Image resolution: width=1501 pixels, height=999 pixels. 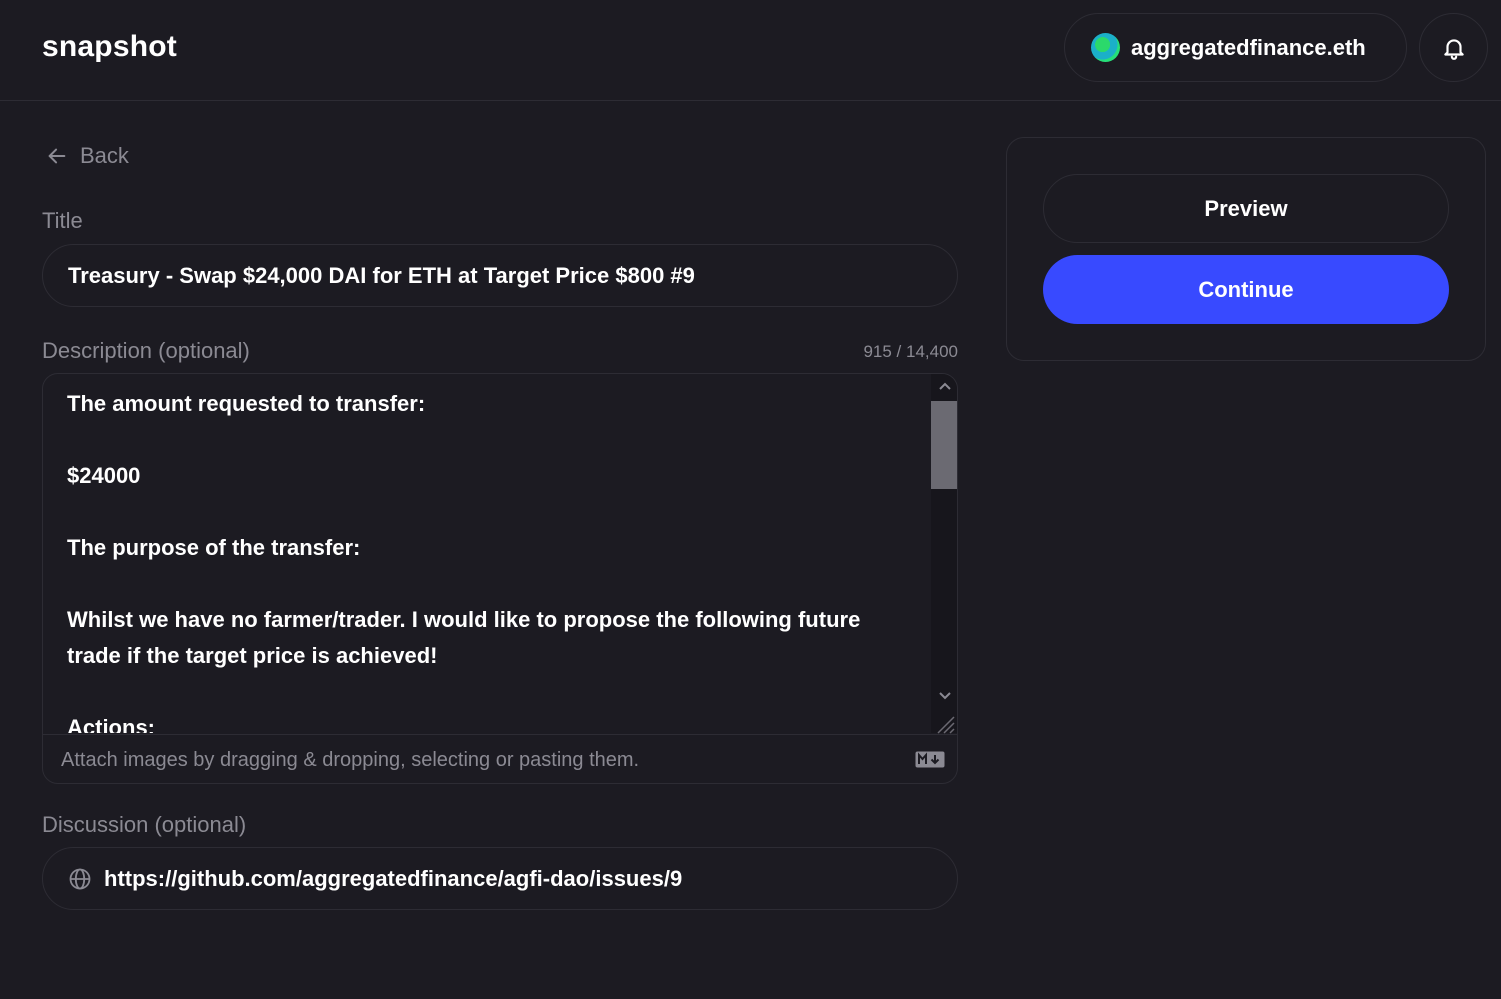 I want to click on description-line: The amount requested to transfer:, so click(x=246, y=403).